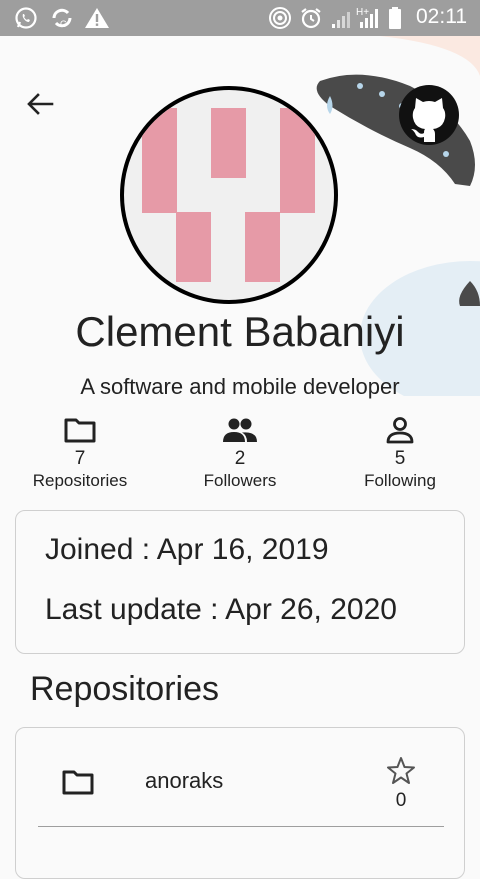  I want to click on stat-repositories: 7 Repositories, so click(80, 453).